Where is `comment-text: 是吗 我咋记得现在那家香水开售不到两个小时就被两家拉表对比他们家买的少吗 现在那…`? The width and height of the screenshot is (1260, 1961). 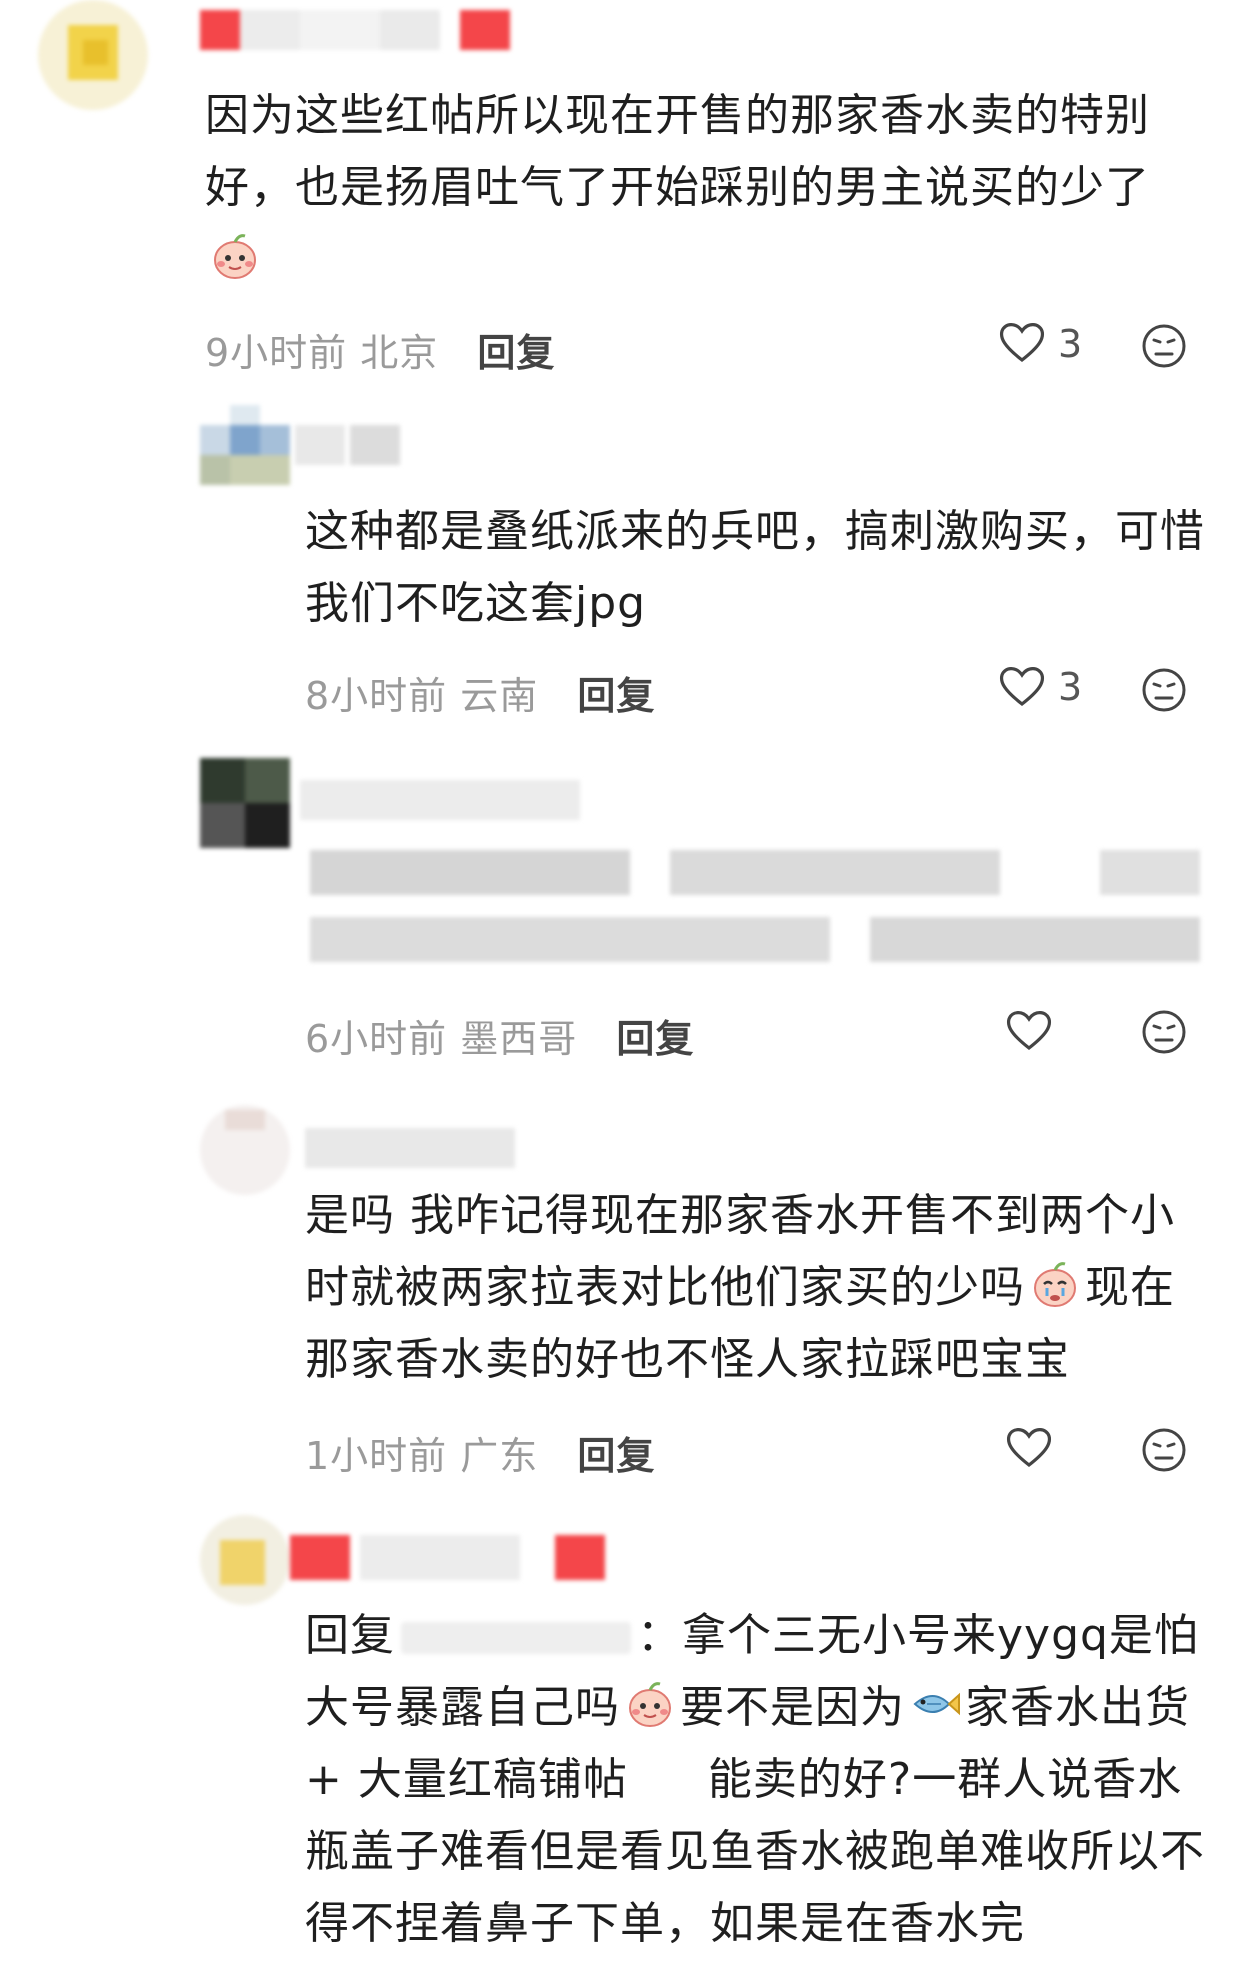
comment-text: 是吗 我咋记得现在那家香水开售不到两个小时就被两家拉表对比他们家买的少吗 现在那… is located at coordinates (740, 1287).